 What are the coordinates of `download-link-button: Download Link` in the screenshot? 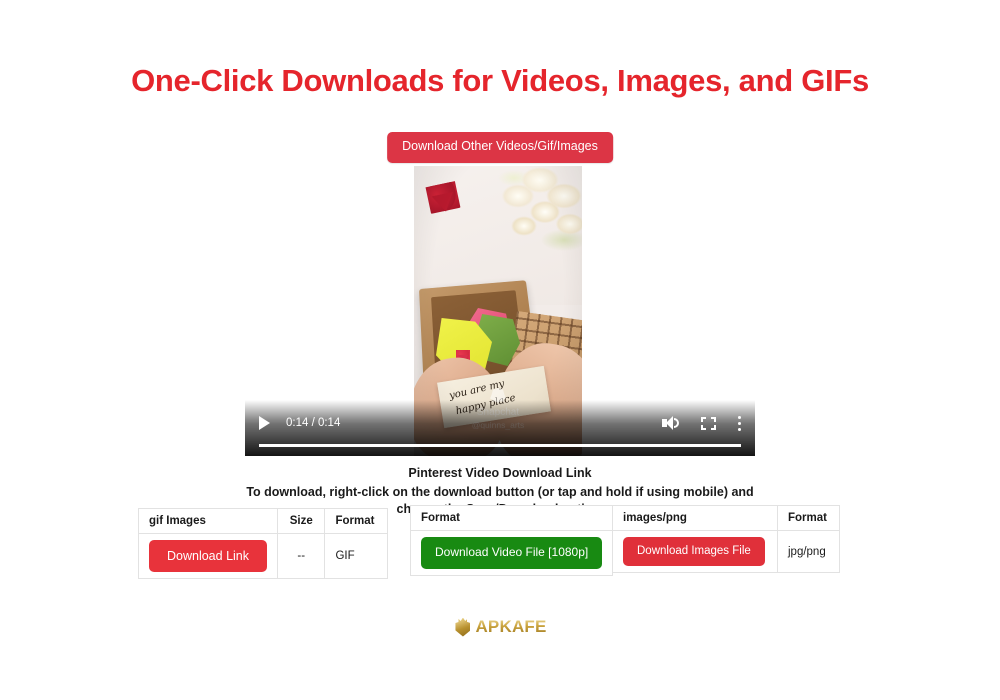 It's located at (208, 556).